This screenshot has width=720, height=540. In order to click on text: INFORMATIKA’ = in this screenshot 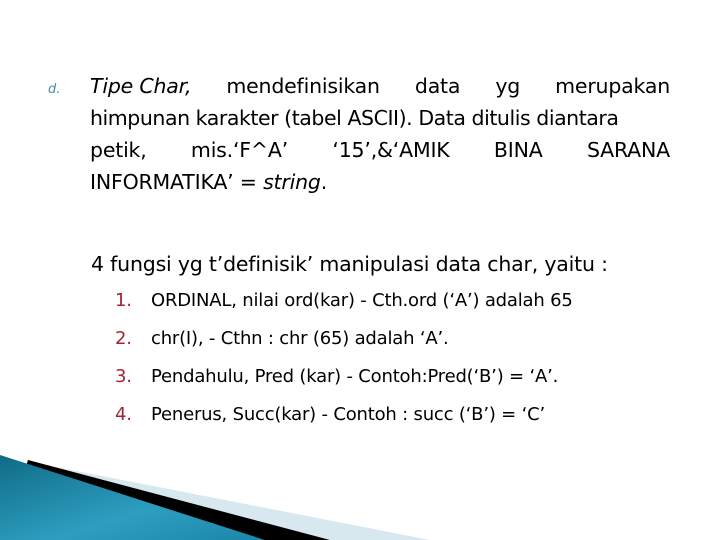, I will do `click(177, 182)`.